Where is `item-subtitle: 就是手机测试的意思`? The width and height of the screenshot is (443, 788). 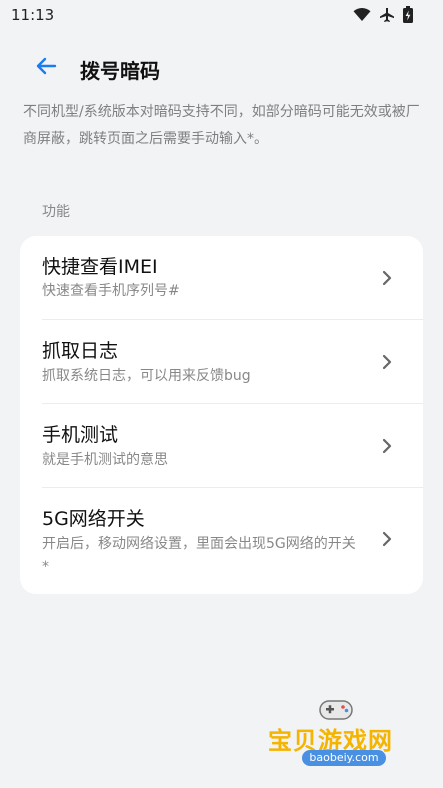
item-subtitle: 就是手机测试的意思 is located at coordinates (105, 460).